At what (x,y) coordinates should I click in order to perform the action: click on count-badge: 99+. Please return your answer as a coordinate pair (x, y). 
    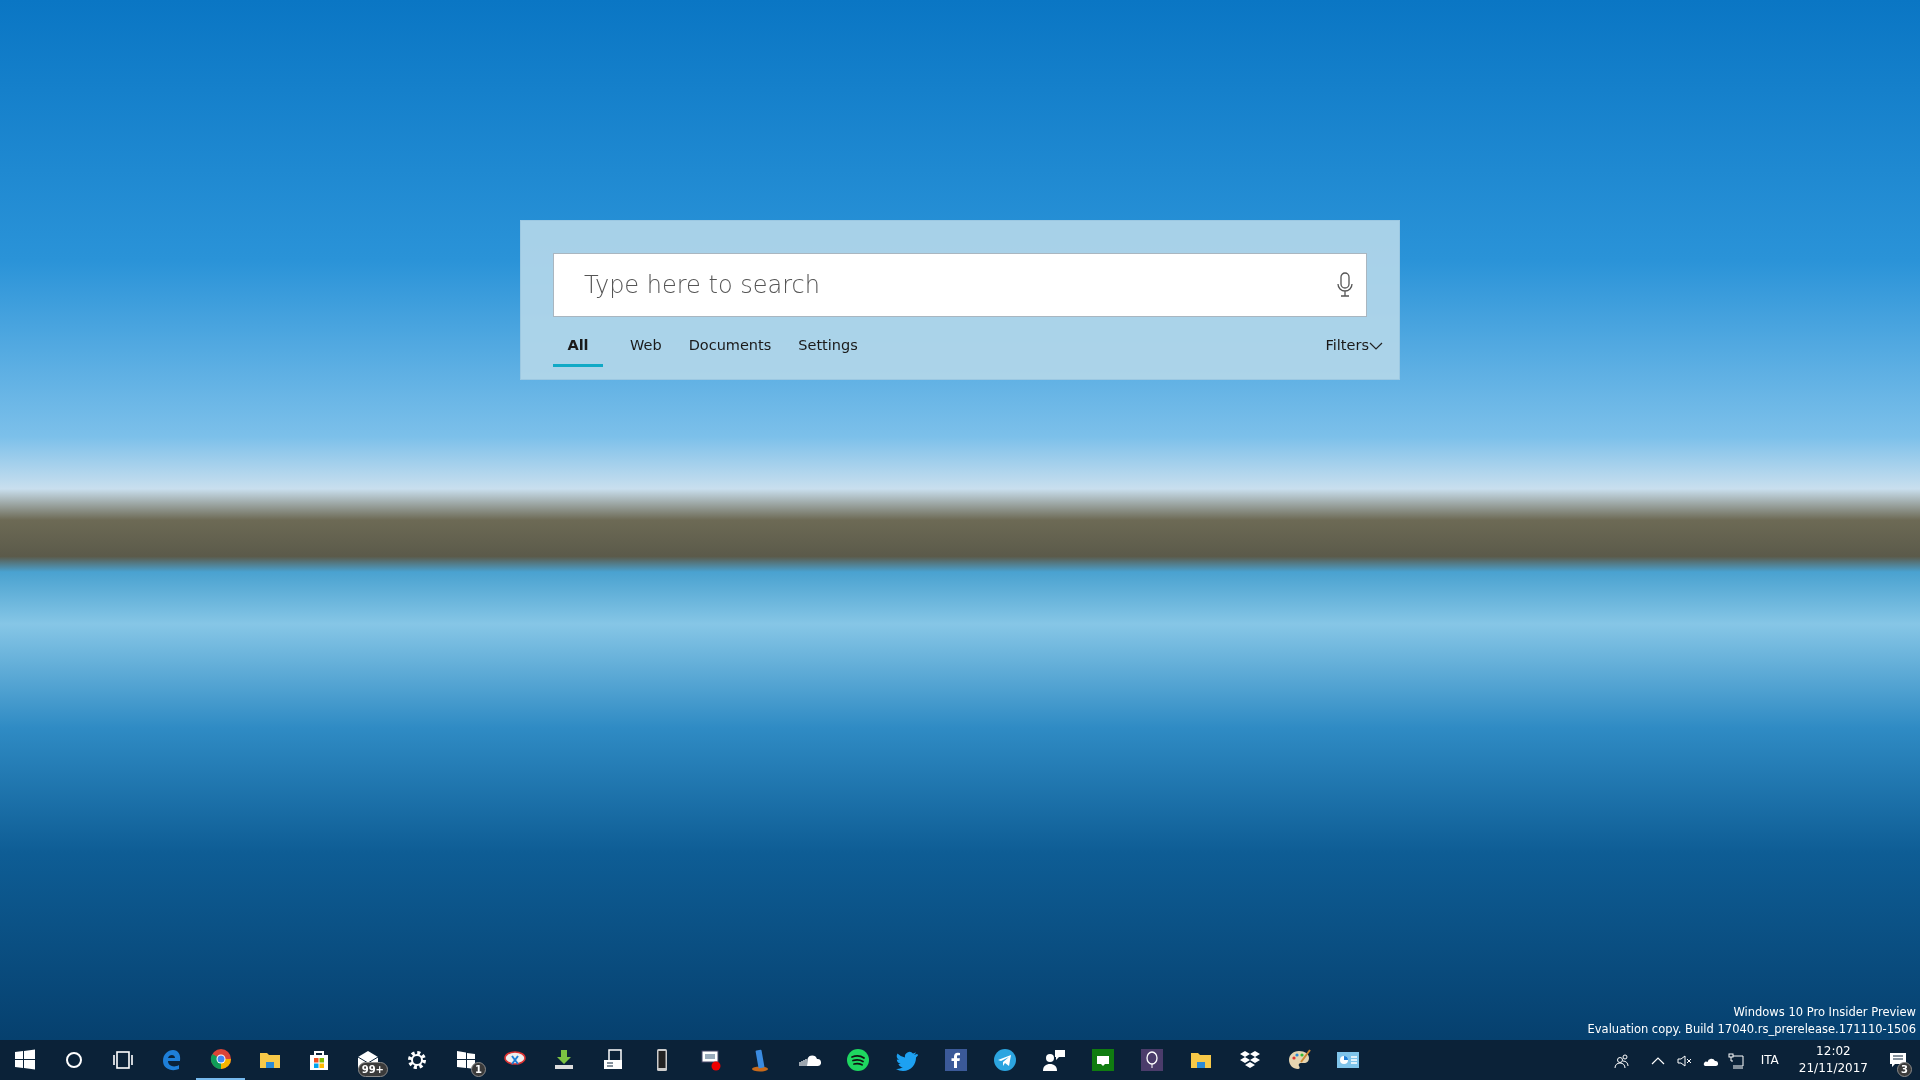
    Looking at the image, I should click on (372, 1069).